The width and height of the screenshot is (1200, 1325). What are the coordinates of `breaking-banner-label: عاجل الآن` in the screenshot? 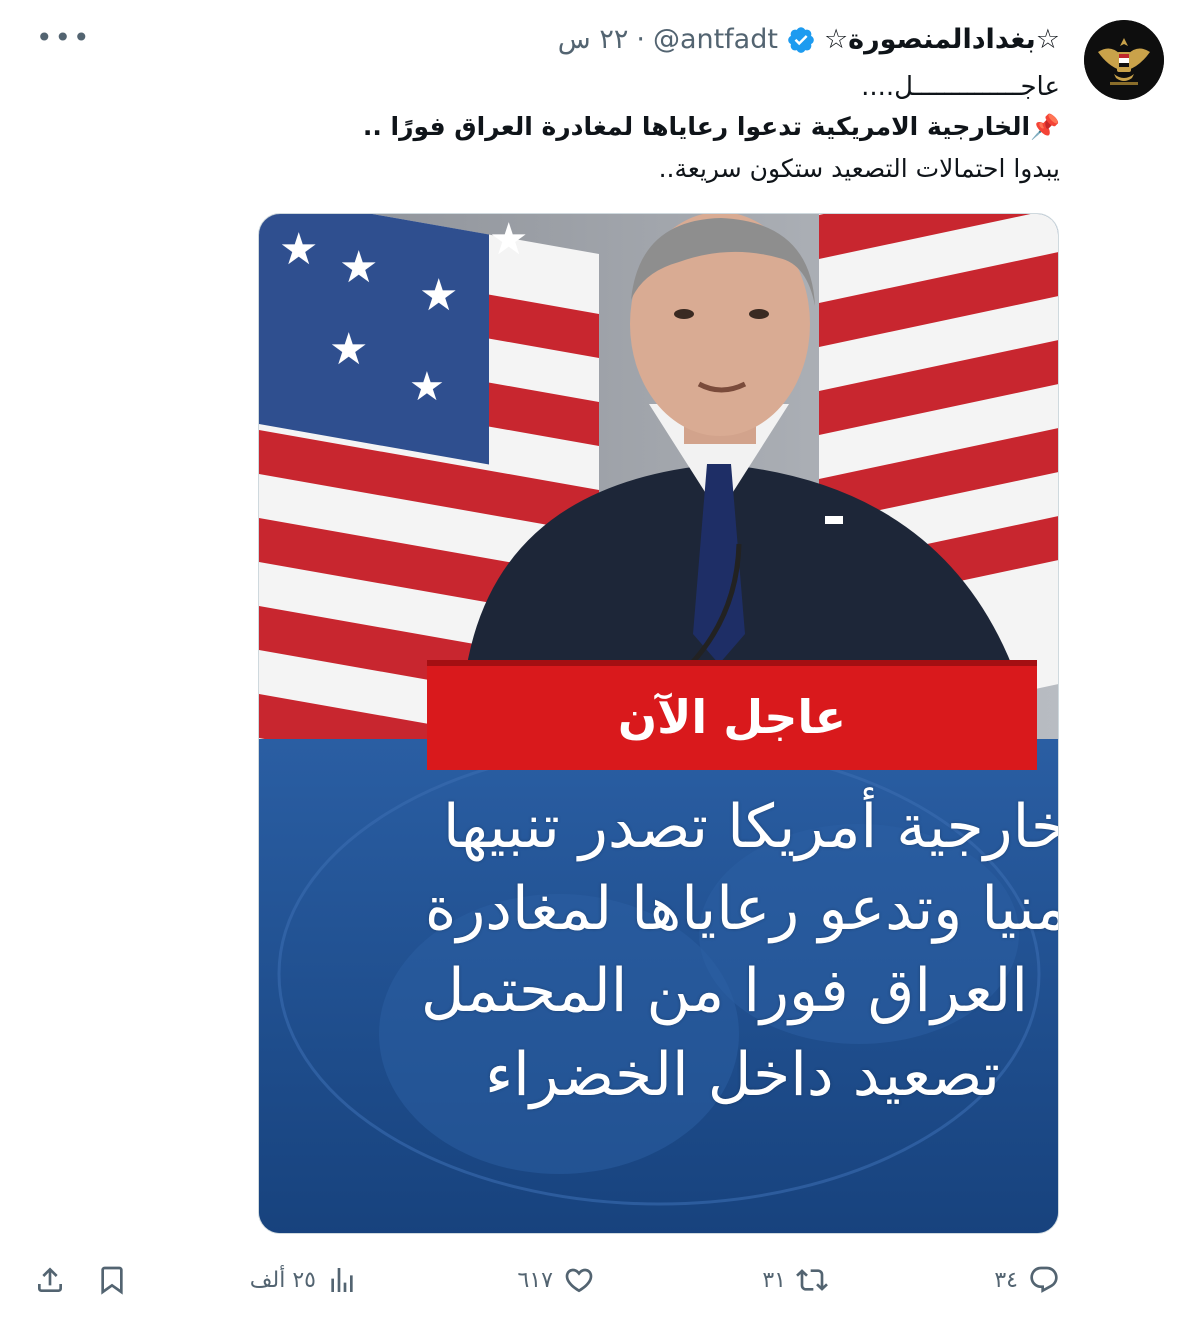 It's located at (732, 716).